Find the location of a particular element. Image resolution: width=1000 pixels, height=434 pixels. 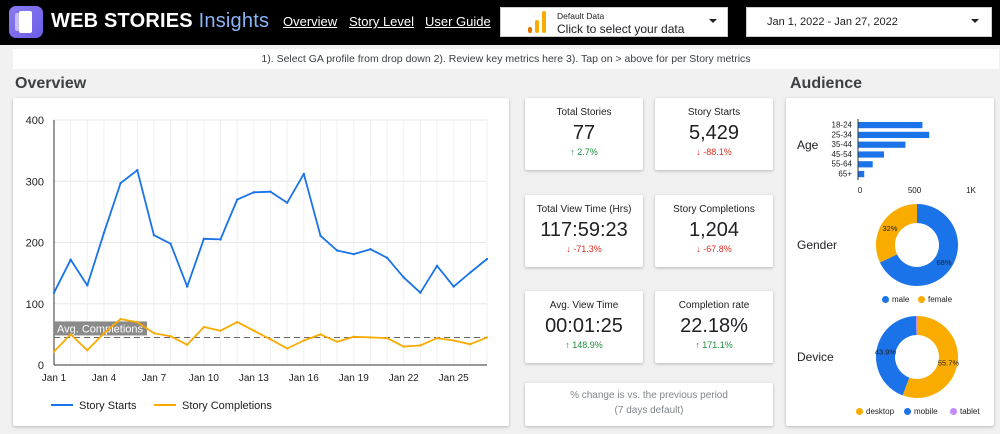

x-tick-label: Jan 1 is located at coordinates (54, 378).